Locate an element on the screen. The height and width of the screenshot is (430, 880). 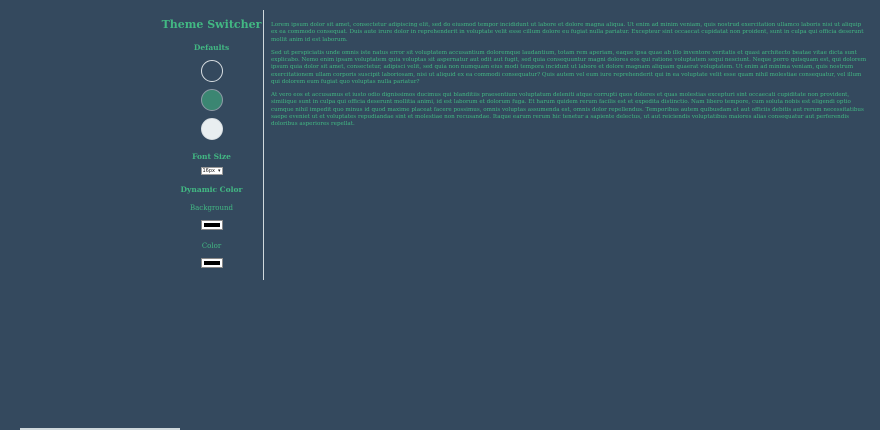
font-size-select-value: 16px is located at coordinates (209, 171).